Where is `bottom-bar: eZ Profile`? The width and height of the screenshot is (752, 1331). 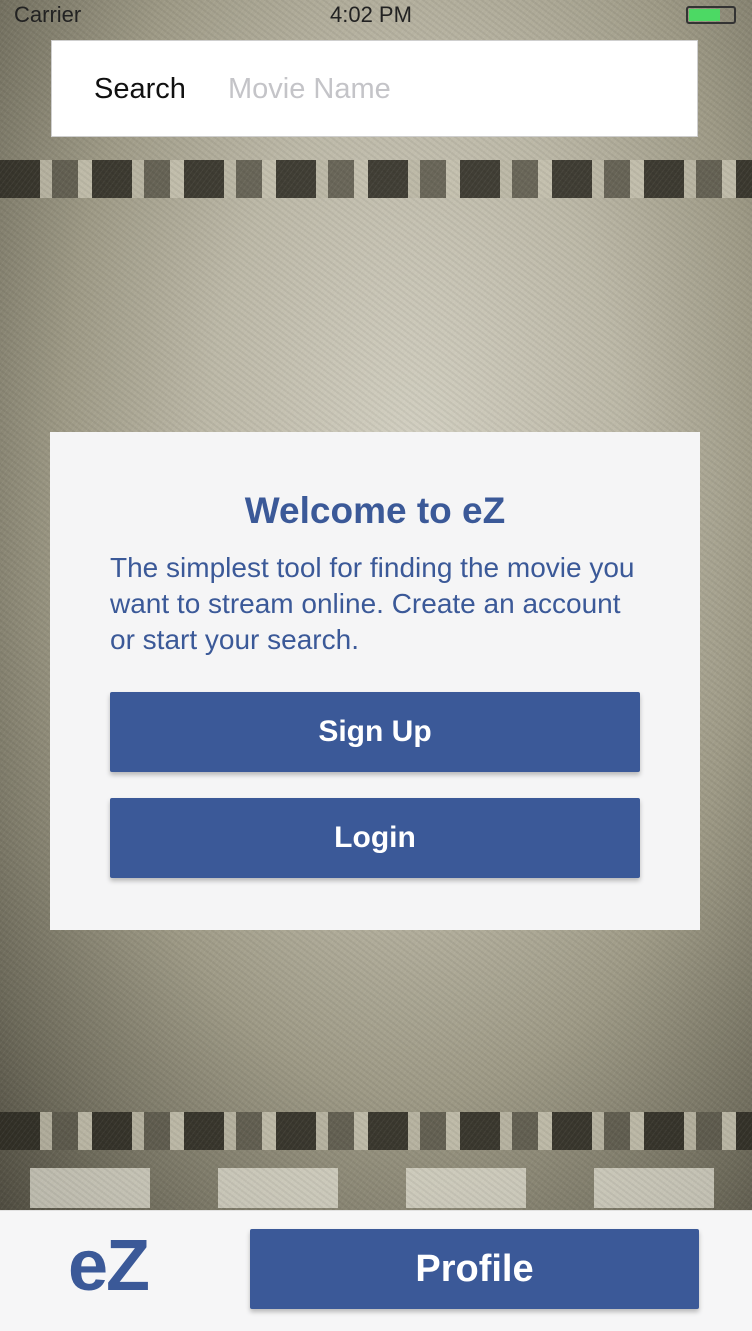
bottom-bar: eZ Profile is located at coordinates (376, 1270).